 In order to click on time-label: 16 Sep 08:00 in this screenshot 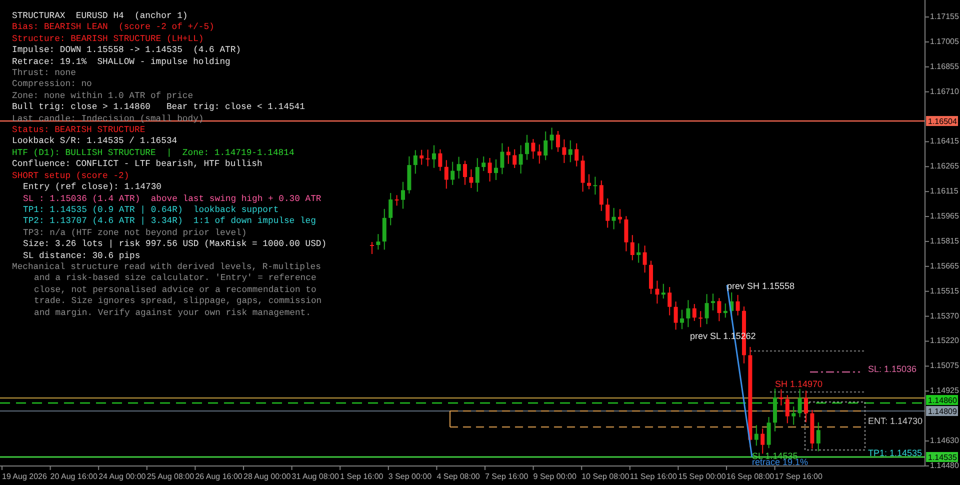, I will do `click(750, 476)`.